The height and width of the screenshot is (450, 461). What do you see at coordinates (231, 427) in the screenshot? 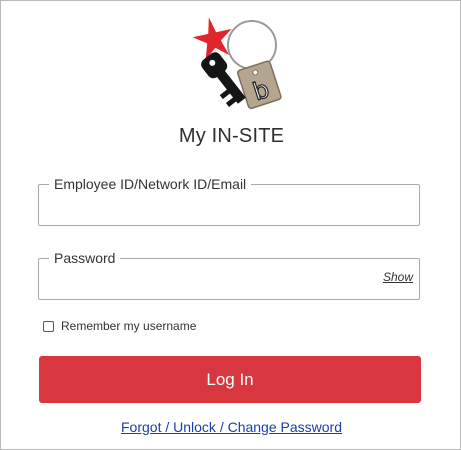
I see `forgot-password-link: Forgot / Unlock / Change Password` at bounding box center [231, 427].